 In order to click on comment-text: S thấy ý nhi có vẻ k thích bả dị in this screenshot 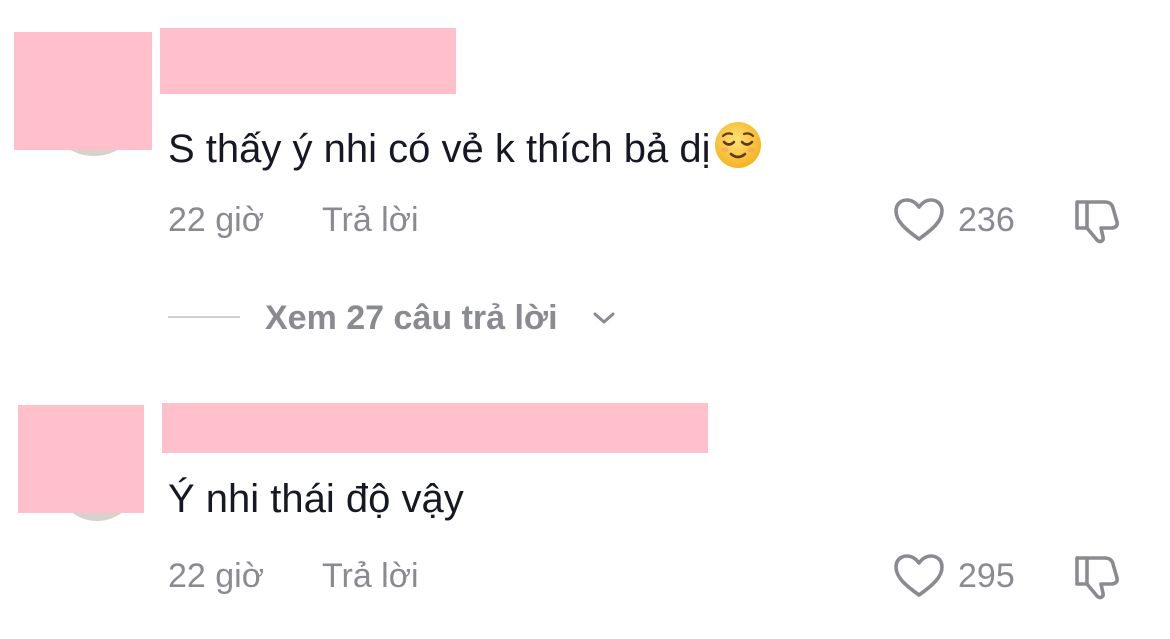, I will do `click(465, 146)`.